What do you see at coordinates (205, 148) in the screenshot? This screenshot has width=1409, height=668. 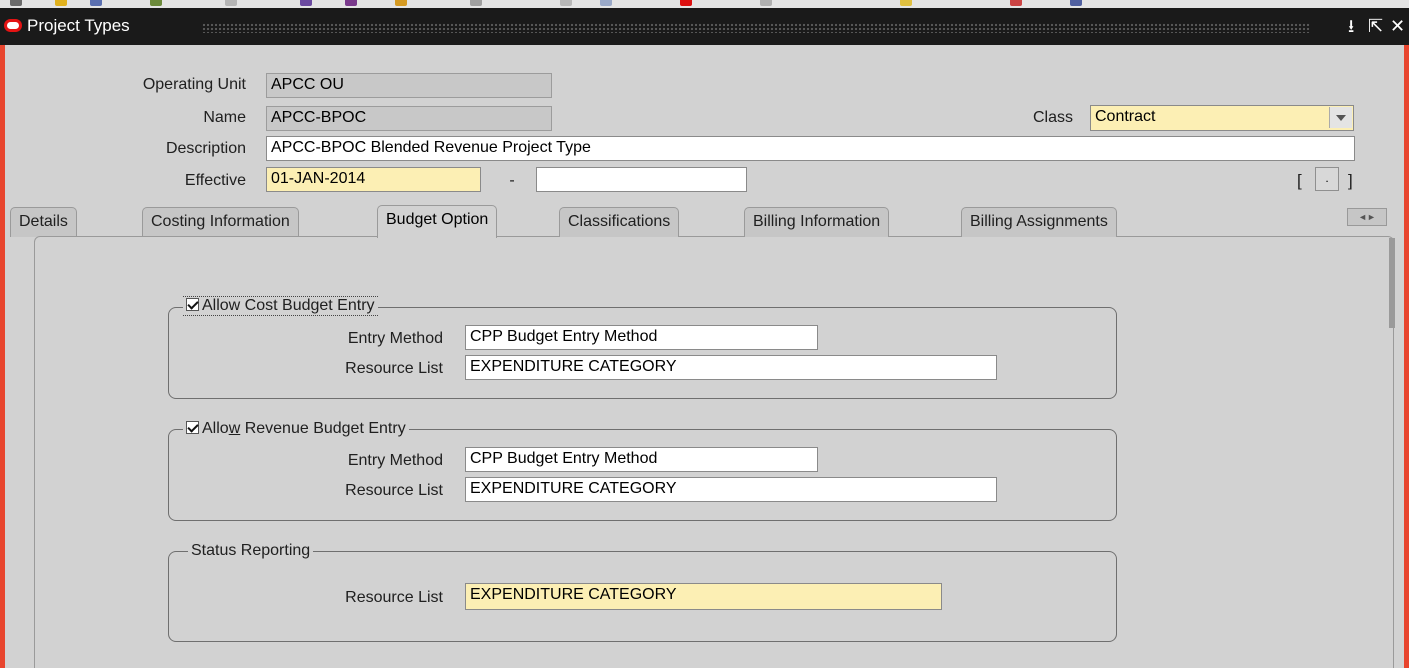 I see `description-label: Description` at bounding box center [205, 148].